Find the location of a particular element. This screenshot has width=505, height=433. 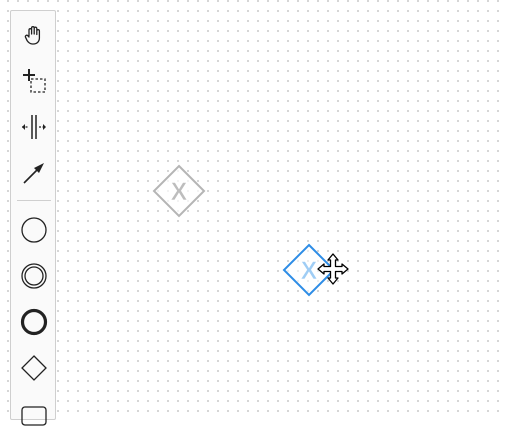

create-intermediate-event-button is located at coordinates (34, 276).